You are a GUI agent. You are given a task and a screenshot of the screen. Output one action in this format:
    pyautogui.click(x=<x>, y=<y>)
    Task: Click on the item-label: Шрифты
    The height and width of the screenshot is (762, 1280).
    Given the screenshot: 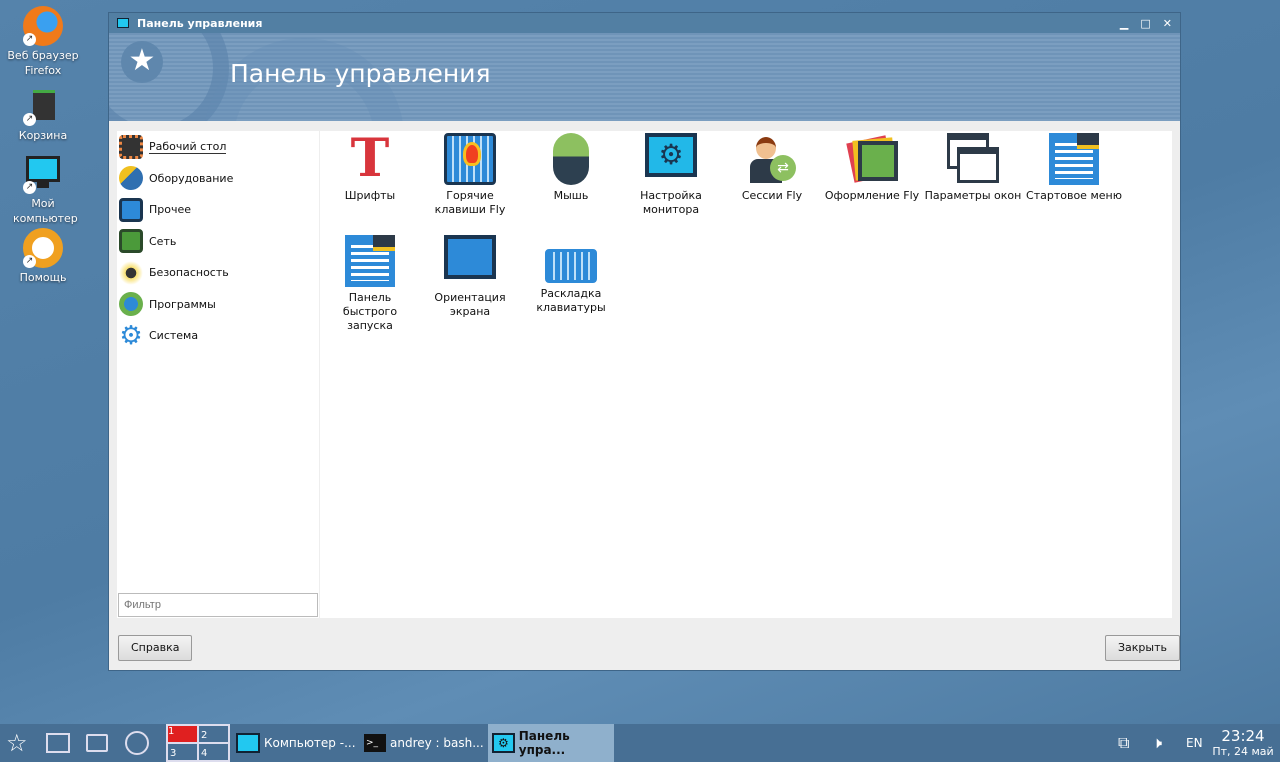 What is the action you would take?
    pyautogui.click(x=370, y=195)
    